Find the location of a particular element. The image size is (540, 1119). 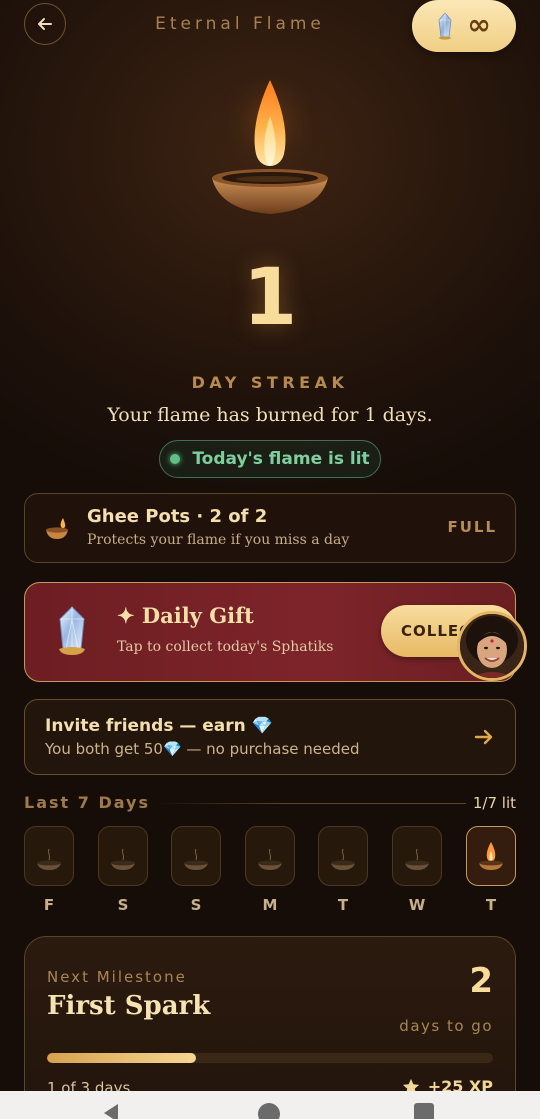

ghee-pots-title: Ghee Pots · 2 of 2 is located at coordinates (177, 516).